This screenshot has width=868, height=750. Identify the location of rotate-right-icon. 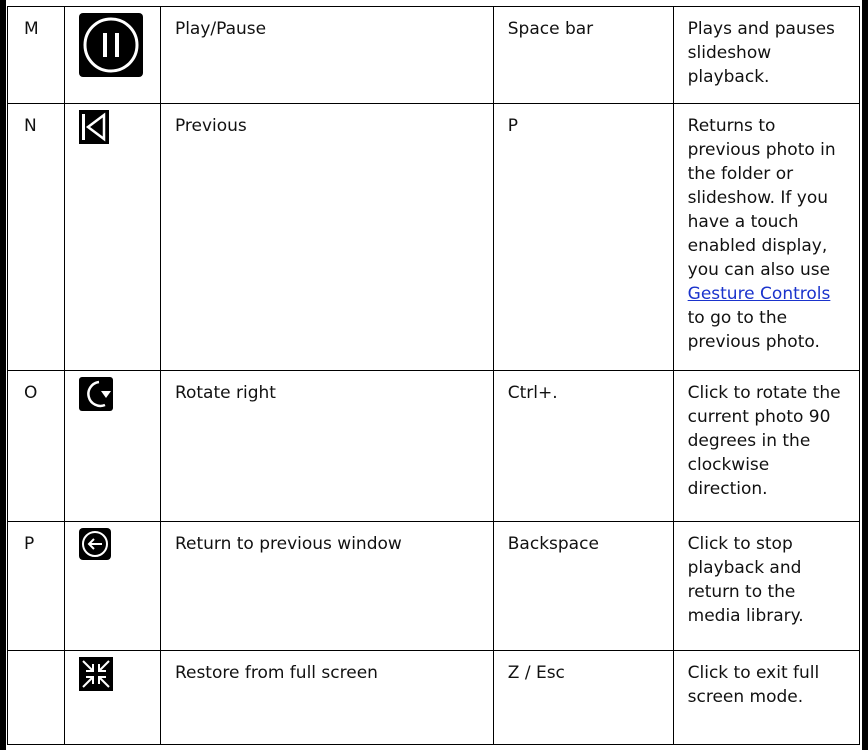
(96, 394).